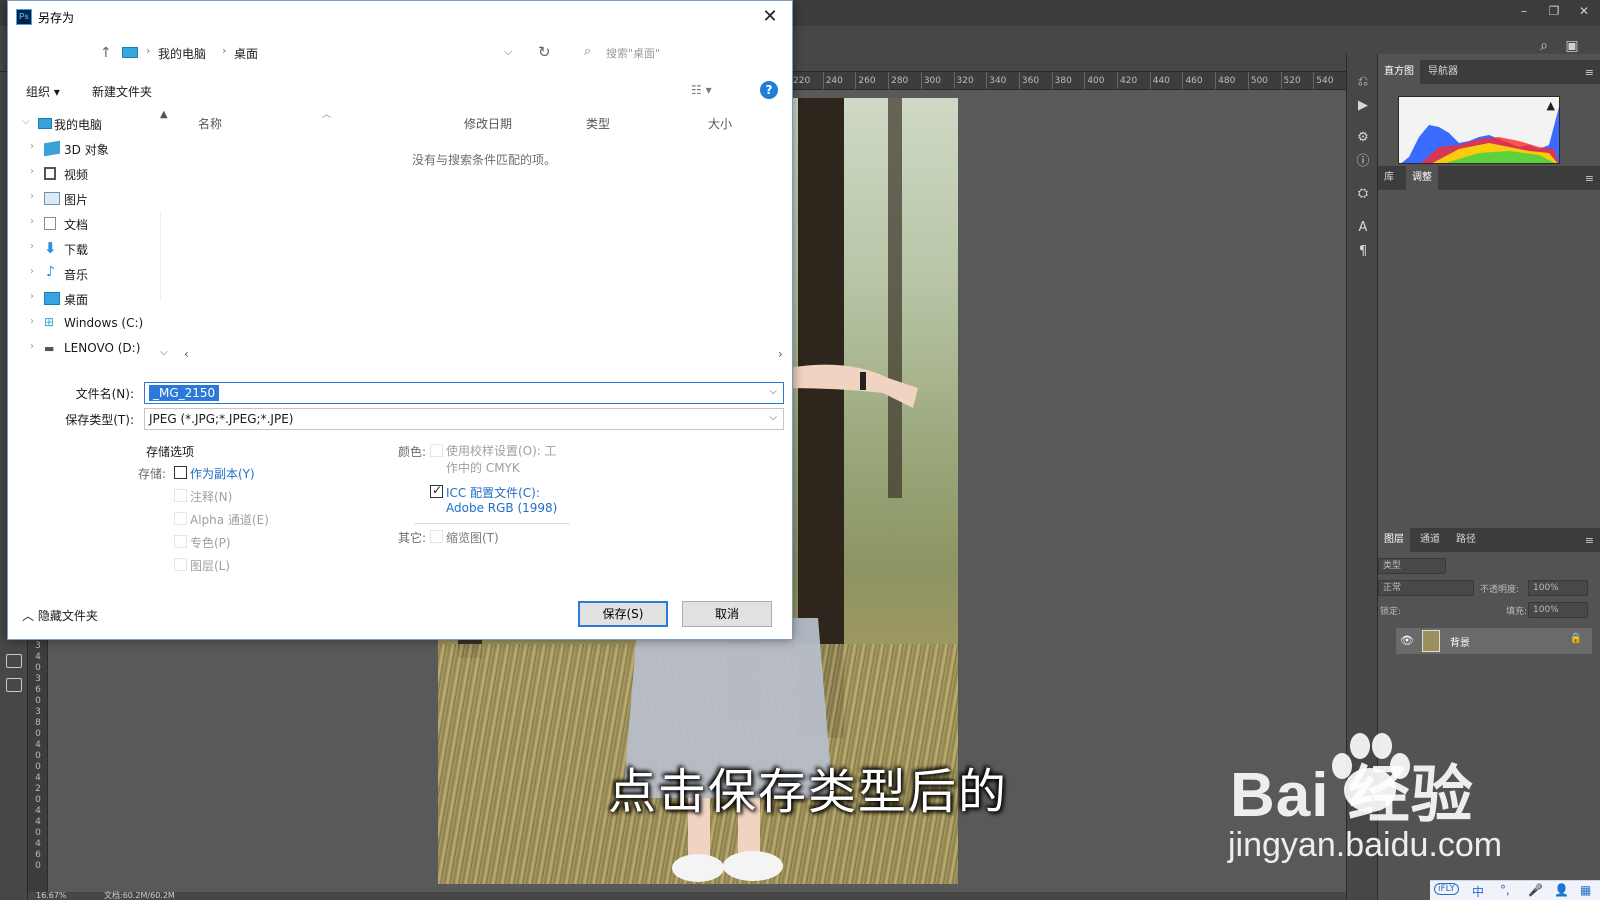 This screenshot has height=900, width=1600. What do you see at coordinates (1466, 540) in the screenshot?
I see `tab-paths: 路径` at bounding box center [1466, 540].